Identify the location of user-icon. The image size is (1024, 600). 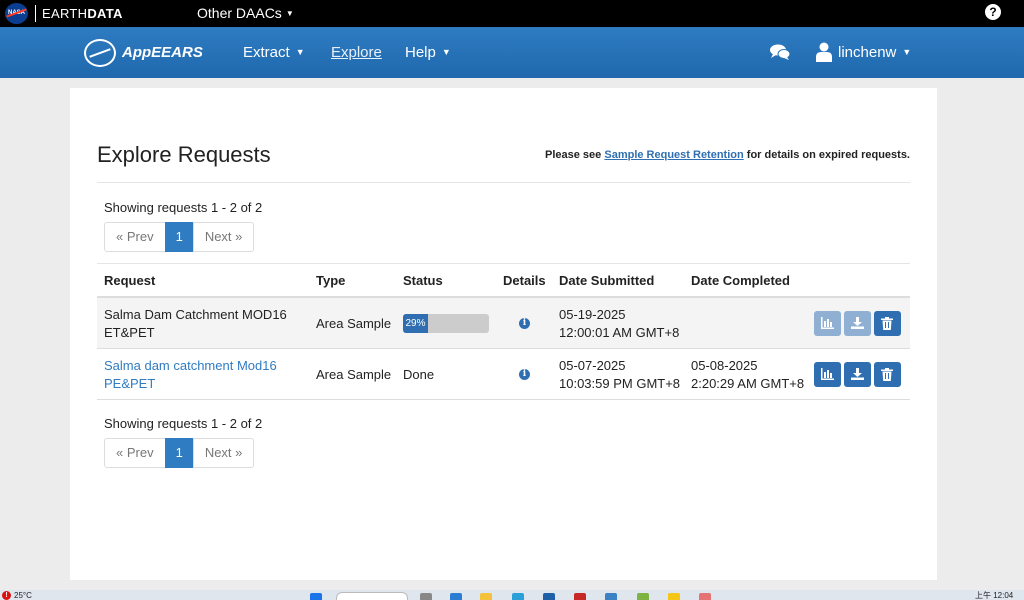
(824, 52).